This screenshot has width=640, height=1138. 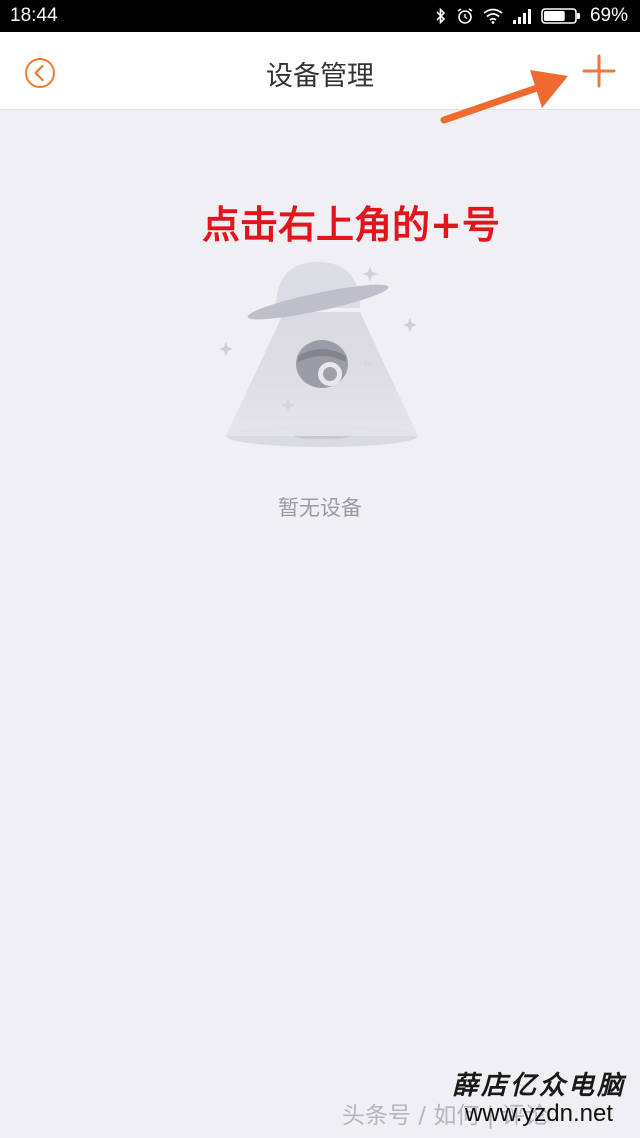 What do you see at coordinates (320, 16) in the screenshot?
I see `status-bar: 18:44 69%` at bounding box center [320, 16].